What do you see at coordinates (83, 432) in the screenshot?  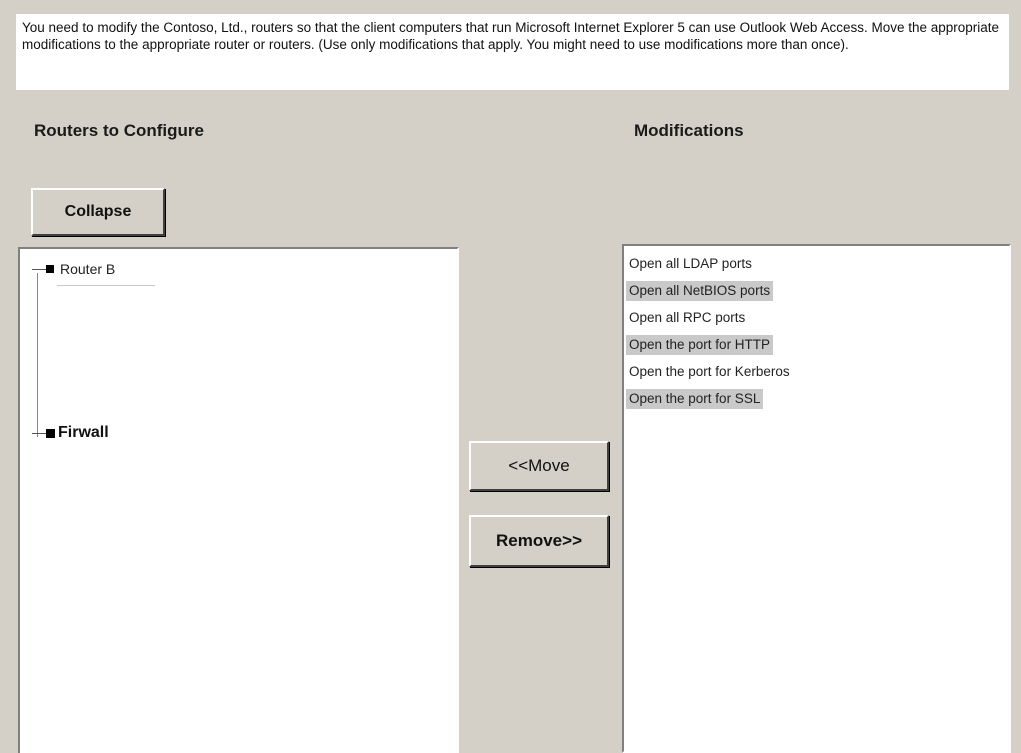 I see `tree-node-label: Firwall` at bounding box center [83, 432].